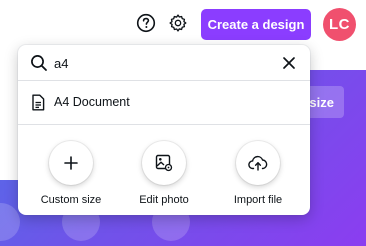 The image size is (366, 246). Describe the element at coordinates (71, 200) in the screenshot. I see `custom-size-label: Custom size` at that location.